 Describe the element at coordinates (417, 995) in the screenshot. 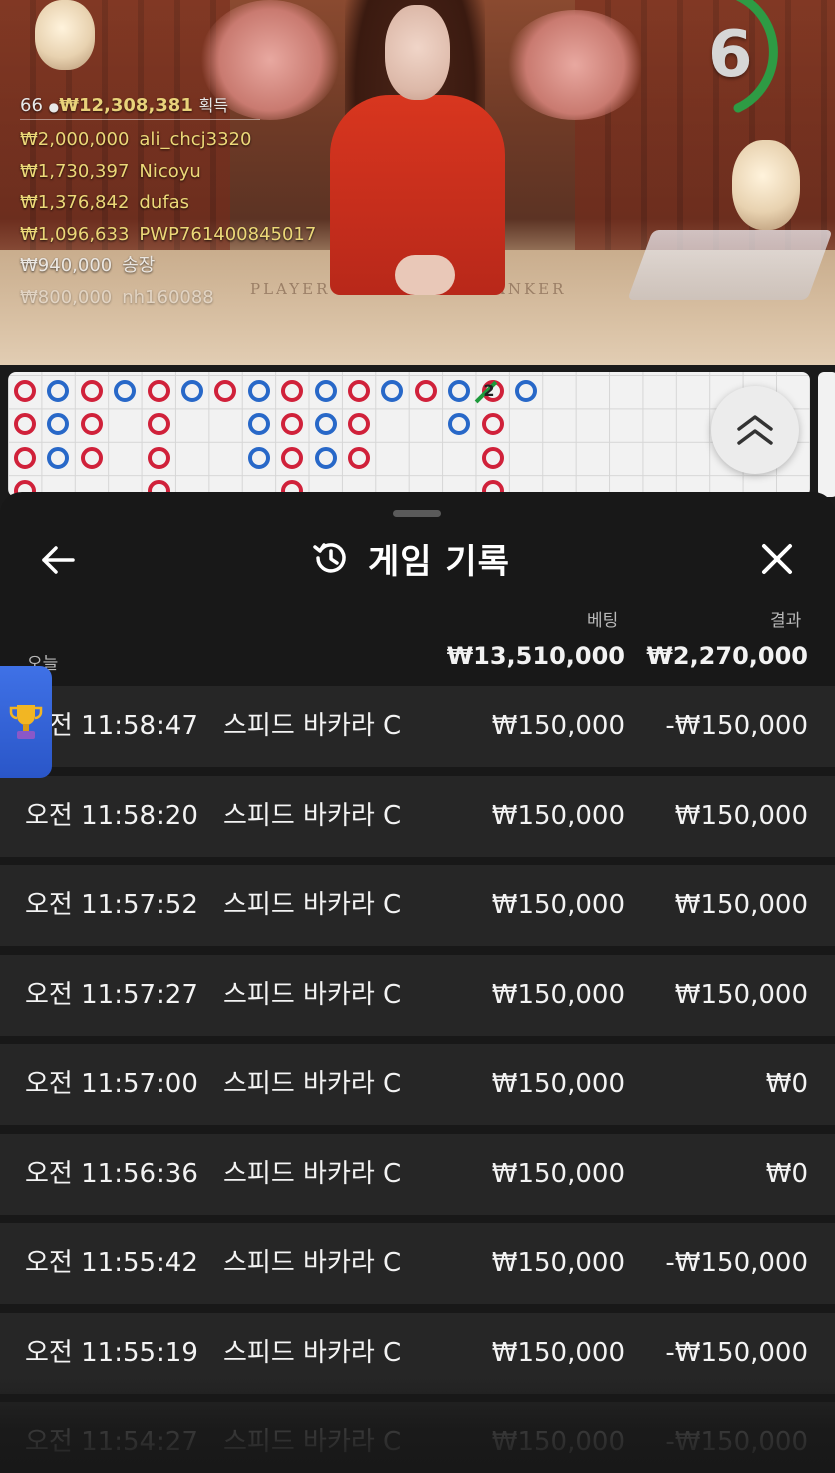

I see `history-row: 오전 11:57:27 스피드 바카라 C ₩150,000 ₩150,000` at that location.